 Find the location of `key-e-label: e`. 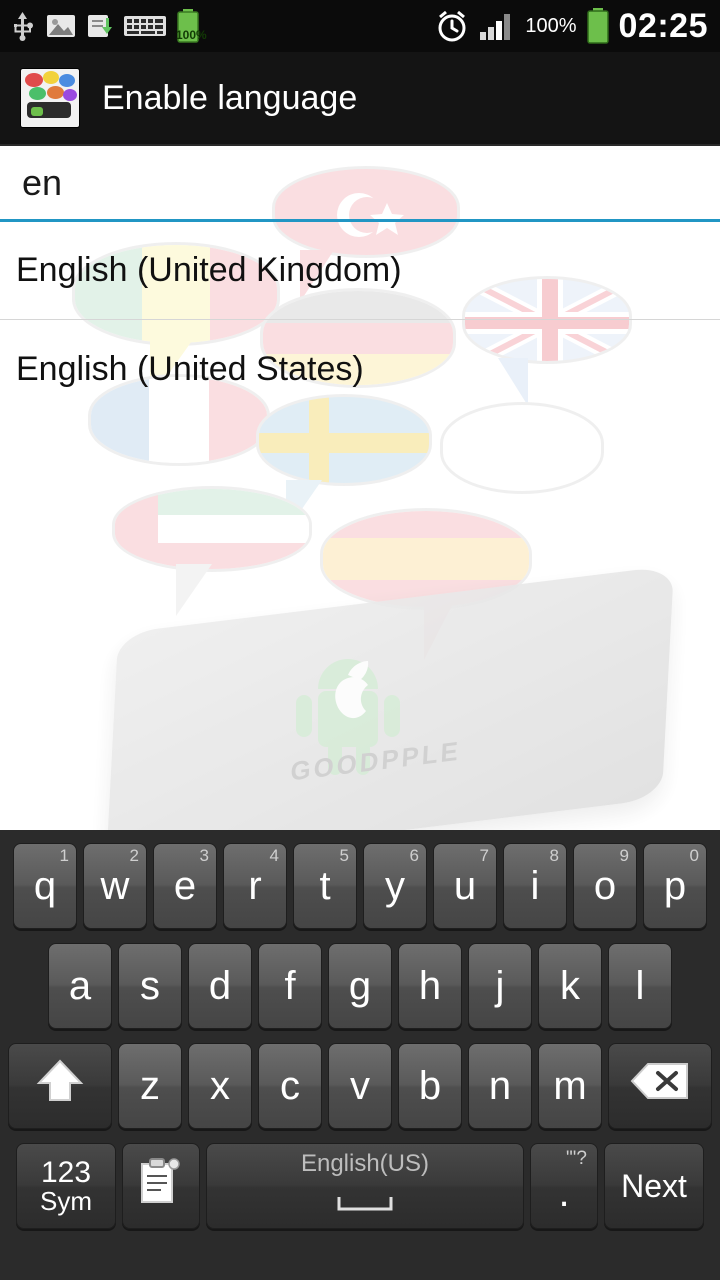

key-e-label: e is located at coordinates (185, 885).